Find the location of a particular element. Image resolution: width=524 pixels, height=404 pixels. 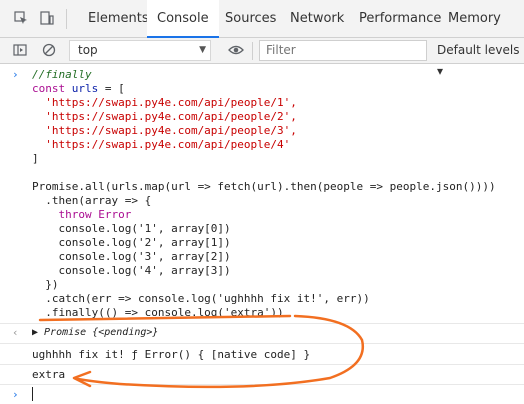

annotation-overlay is located at coordinates (201, 351).